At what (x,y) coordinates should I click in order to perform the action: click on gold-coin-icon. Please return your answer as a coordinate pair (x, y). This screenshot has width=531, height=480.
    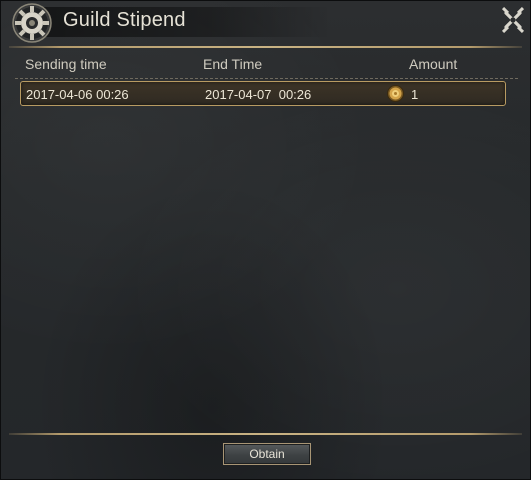
    Looking at the image, I should click on (395, 93).